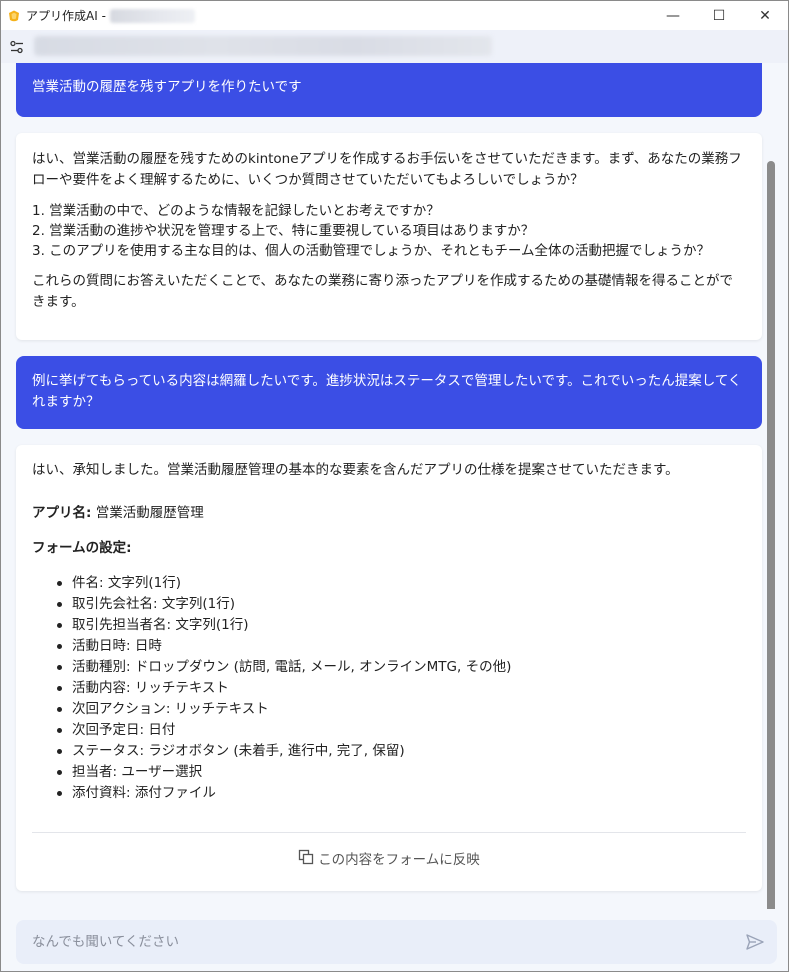 The height and width of the screenshot is (972, 789). I want to click on field-item: 次回アクション: リッチテキスト, so click(400, 709).